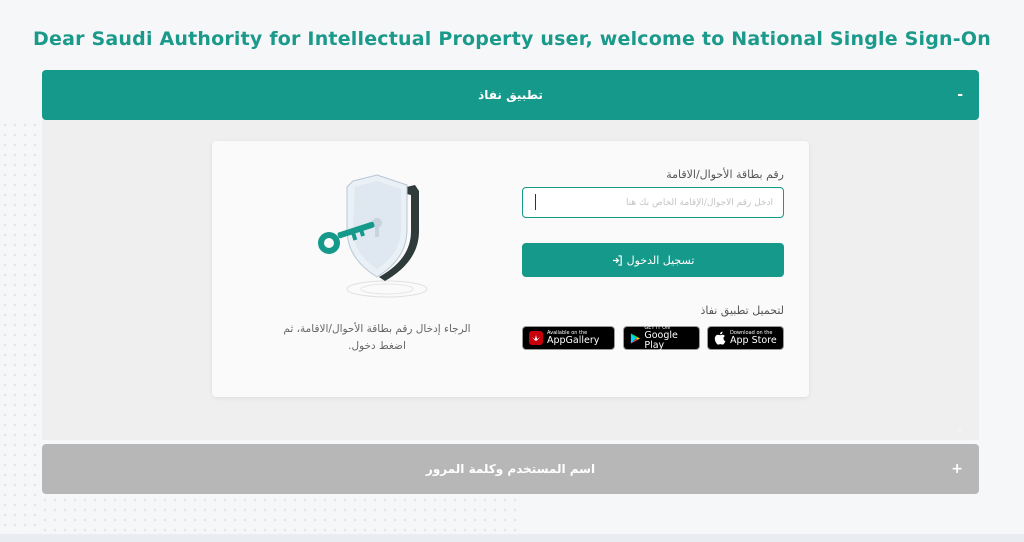 The height and width of the screenshot is (542, 1024). I want to click on footer-bar, so click(512, 538).